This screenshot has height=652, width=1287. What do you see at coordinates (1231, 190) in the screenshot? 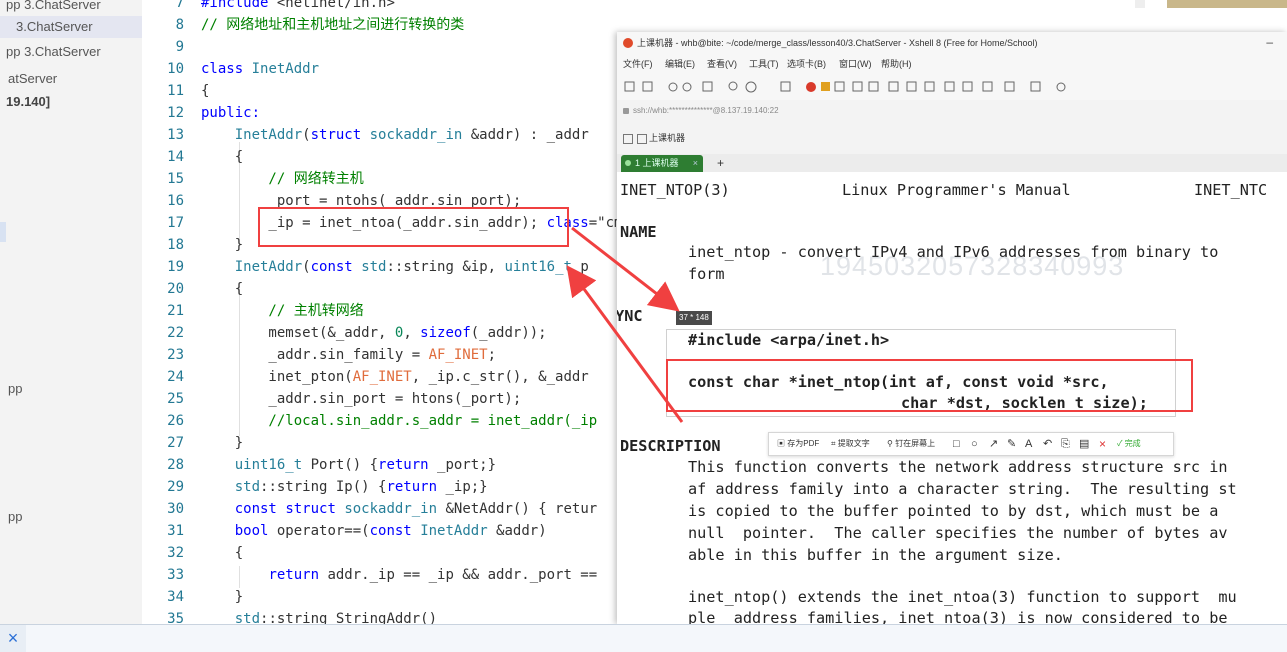
I see `man-header-right: INET_NTC` at bounding box center [1231, 190].